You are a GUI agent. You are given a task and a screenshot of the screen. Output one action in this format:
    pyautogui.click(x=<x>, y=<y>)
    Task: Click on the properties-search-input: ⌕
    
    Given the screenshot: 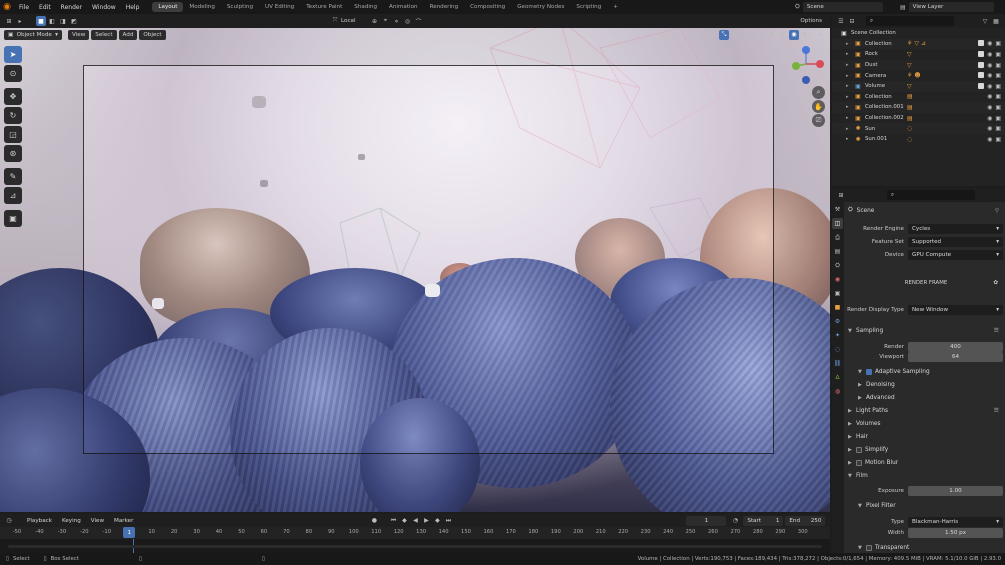 What is the action you would take?
    pyautogui.click(x=931, y=195)
    